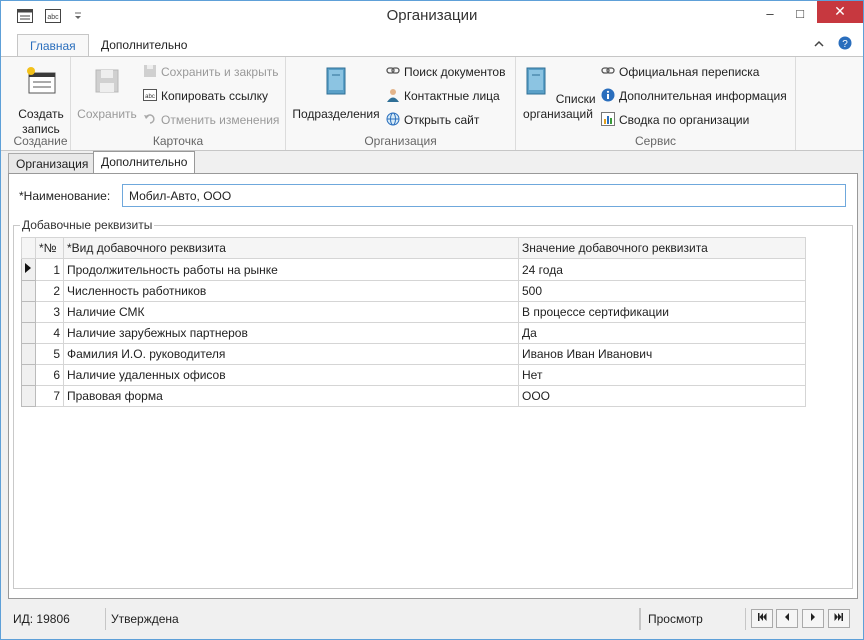  What do you see at coordinates (662, 248) in the screenshot?
I see `column-header-value: Значение добавочного реквизита` at bounding box center [662, 248].